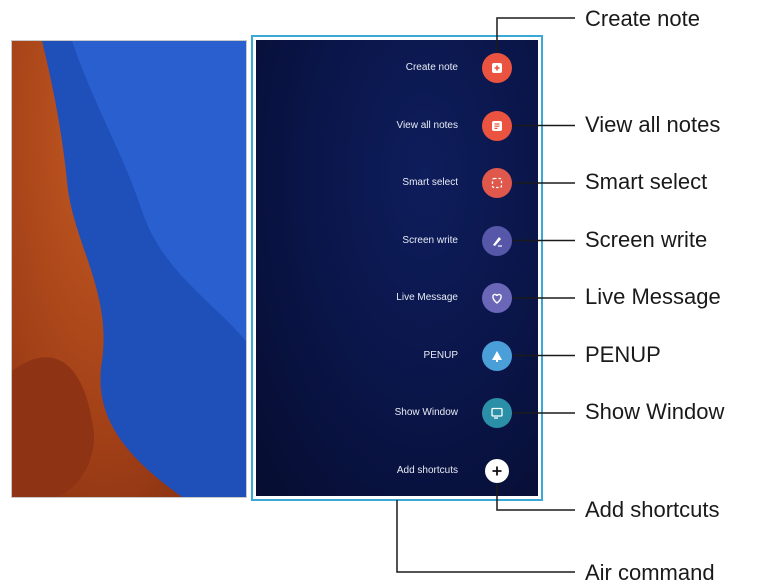  I want to click on callout-air-command: Air command, so click(650, 572).